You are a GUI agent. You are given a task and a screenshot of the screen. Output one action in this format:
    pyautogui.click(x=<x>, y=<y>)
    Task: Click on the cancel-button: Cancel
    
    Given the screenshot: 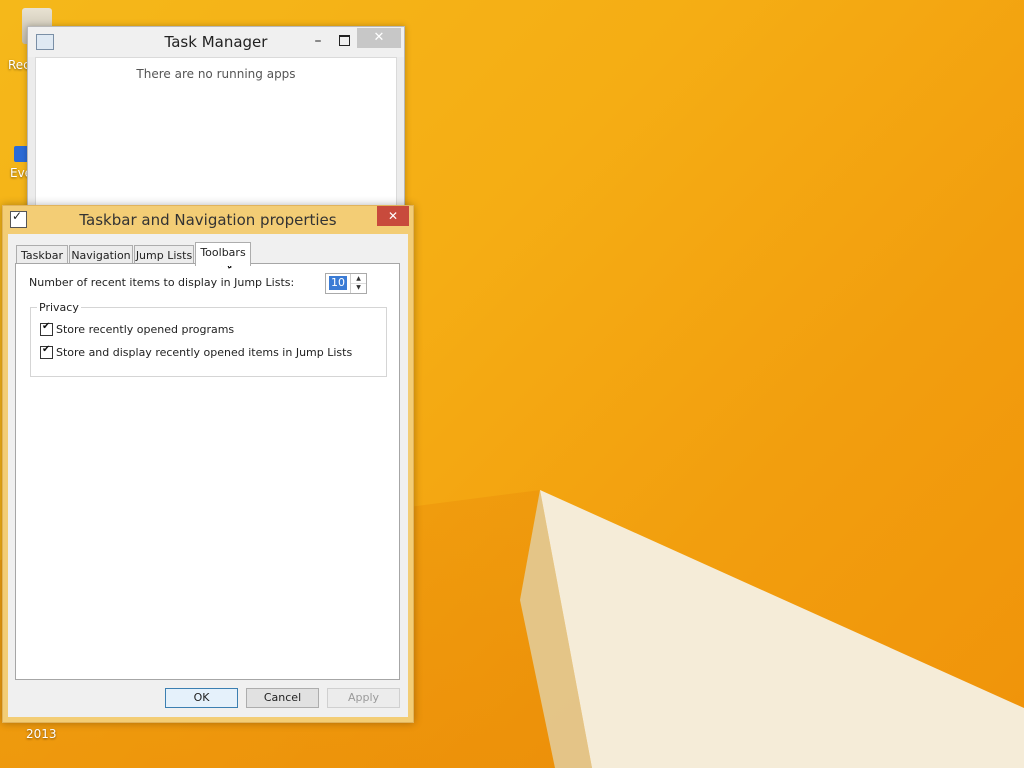 What is the action you would take?
    pyautogui.click(x=282, y=698)
    